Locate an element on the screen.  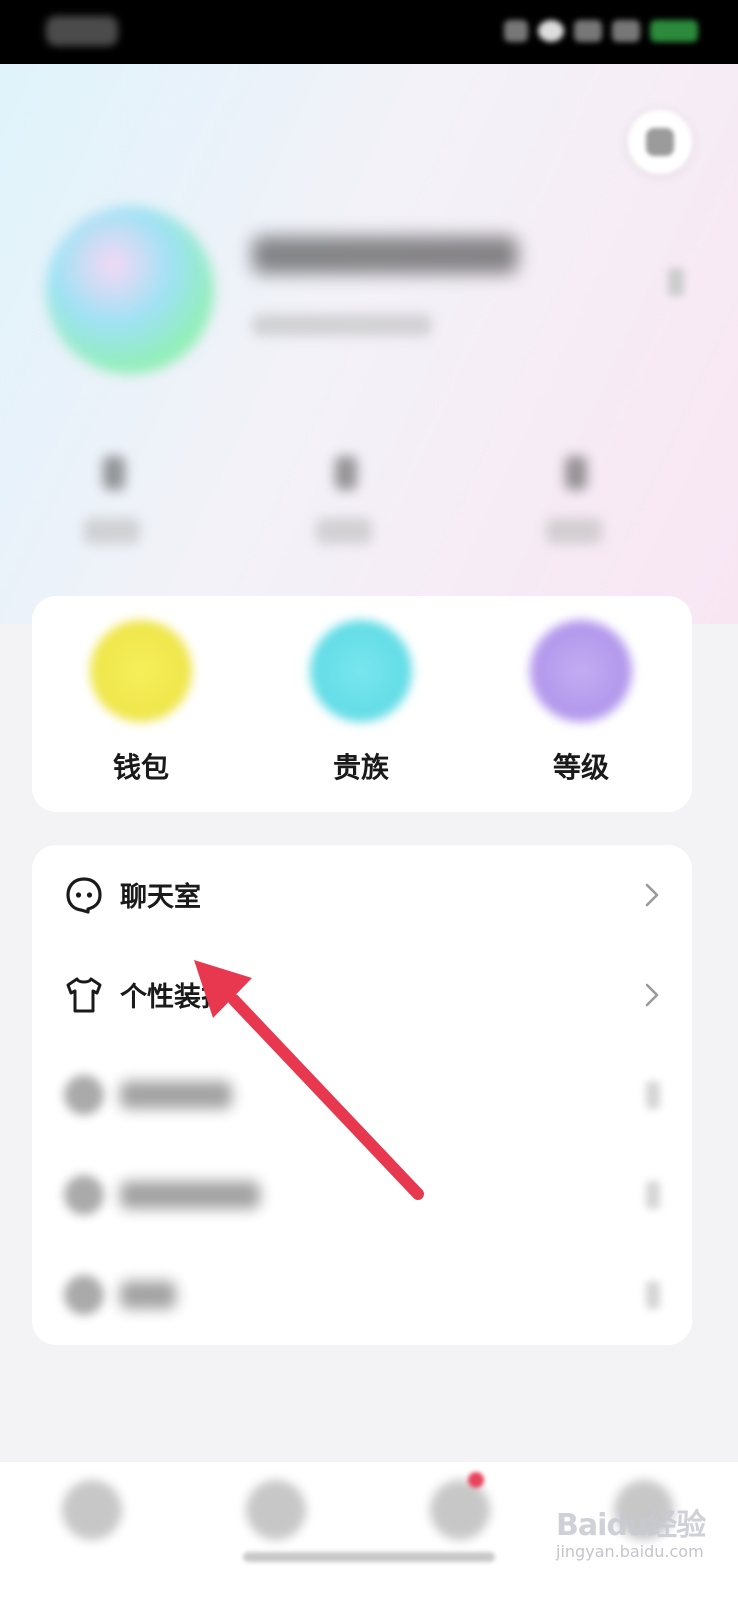
home-indicator is located at coordinates (369, 1557).